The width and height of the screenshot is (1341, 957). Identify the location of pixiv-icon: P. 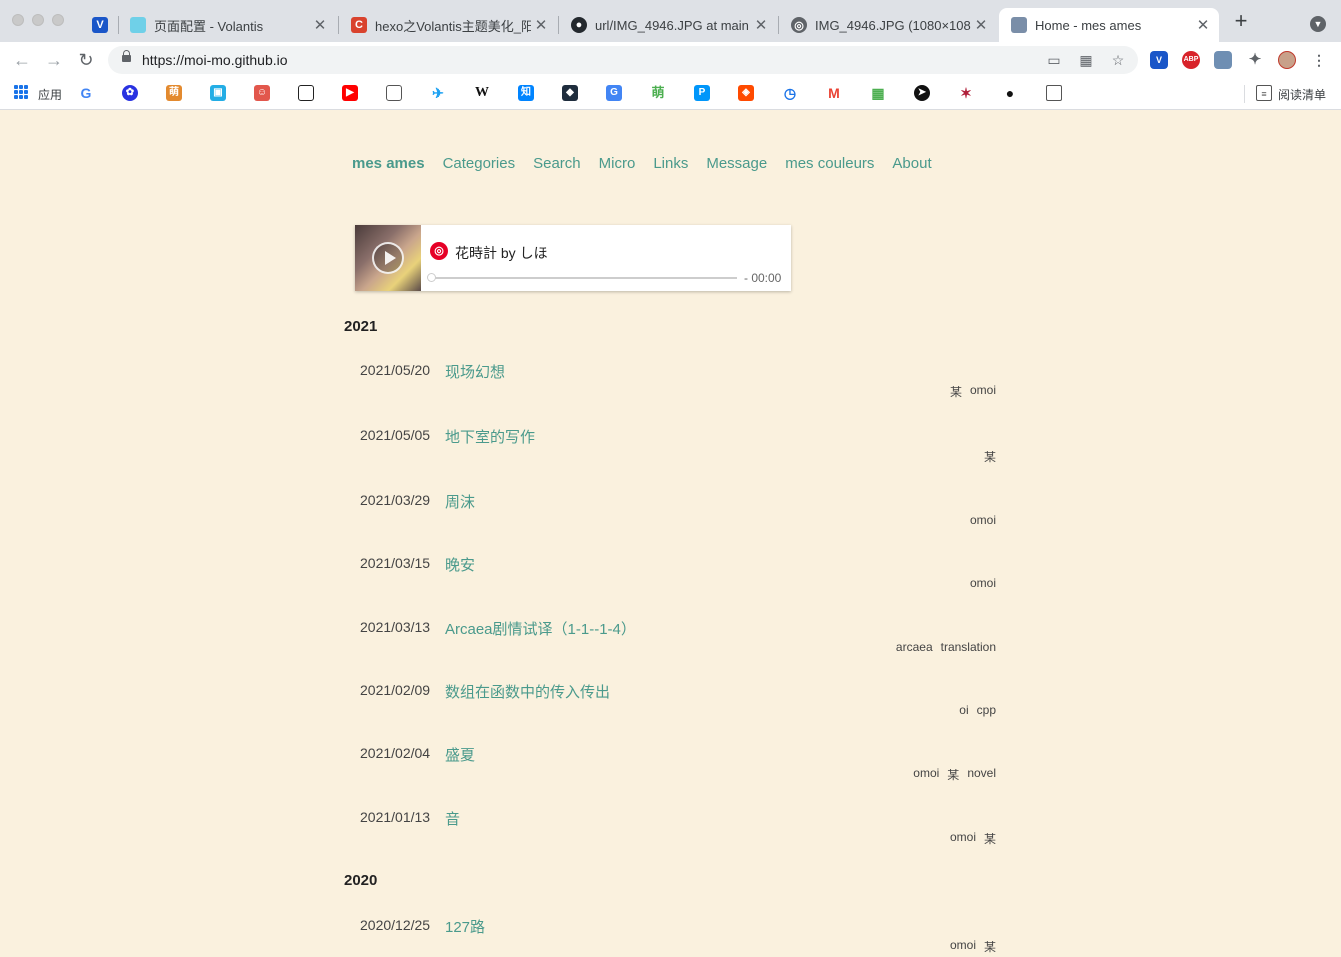
(702, 93).